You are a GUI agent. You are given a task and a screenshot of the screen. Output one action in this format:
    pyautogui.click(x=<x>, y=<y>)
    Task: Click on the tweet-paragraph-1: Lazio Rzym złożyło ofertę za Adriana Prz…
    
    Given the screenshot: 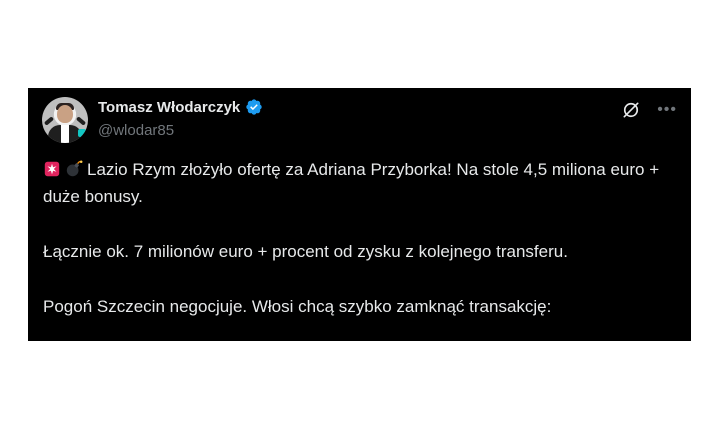 What is the action you would take?
    pyautogui.click(x=358, y=183)
    